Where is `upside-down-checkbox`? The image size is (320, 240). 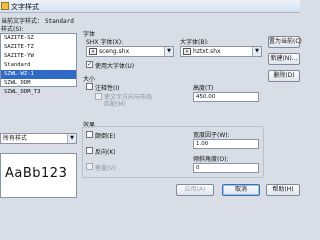 upside-down-checkbox is located at coordinates (89, 134).